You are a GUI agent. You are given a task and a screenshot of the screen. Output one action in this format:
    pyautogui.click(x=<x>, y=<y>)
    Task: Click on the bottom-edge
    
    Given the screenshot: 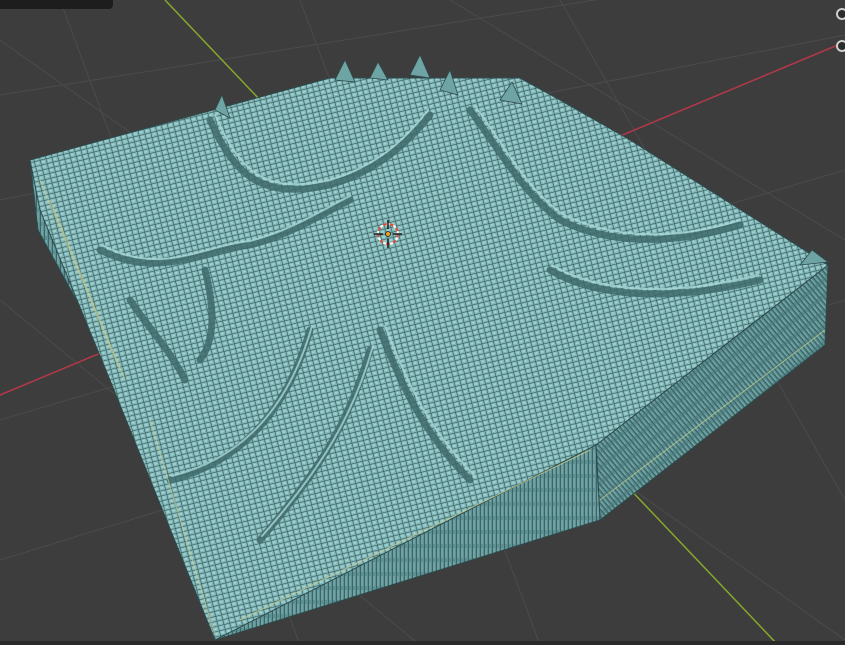 What is the action you would take?
    pyautogui.click(x=422, y=643)
    